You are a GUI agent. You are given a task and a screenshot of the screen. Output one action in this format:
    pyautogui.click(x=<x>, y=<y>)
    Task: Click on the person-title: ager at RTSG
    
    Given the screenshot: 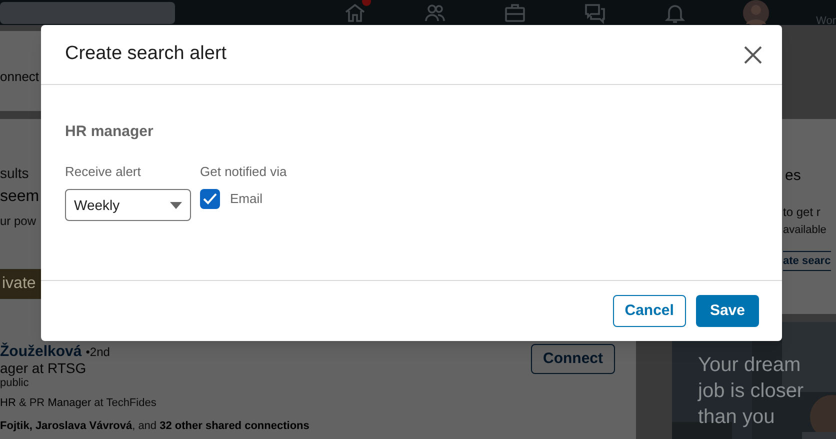 What is the action you would take?
    pyautogui.click(x=43, y=368)
    